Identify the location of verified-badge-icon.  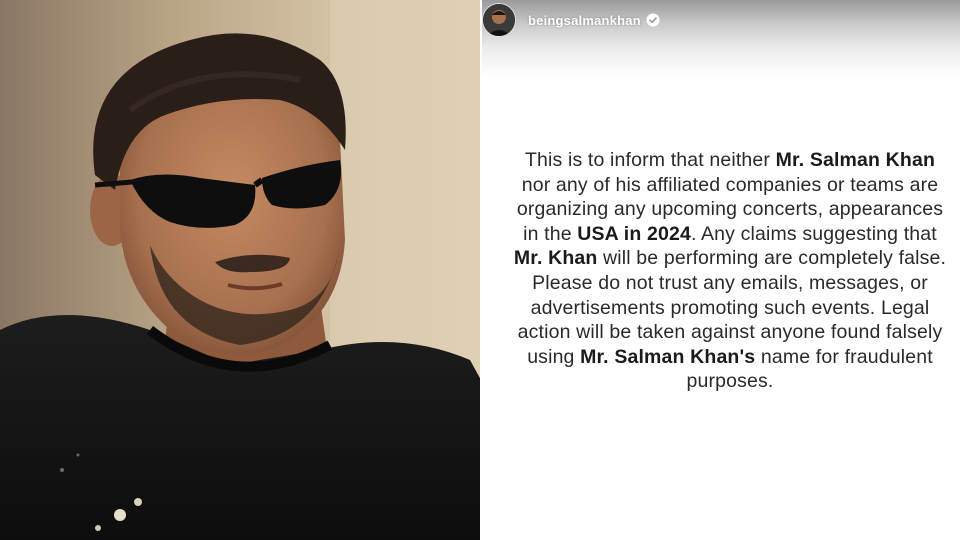
(653, 20).